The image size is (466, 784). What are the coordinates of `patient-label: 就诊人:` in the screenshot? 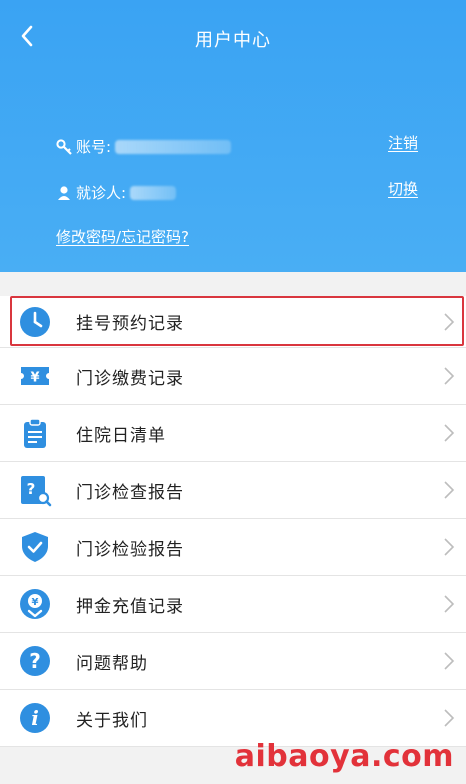 It's located at (101, 193).